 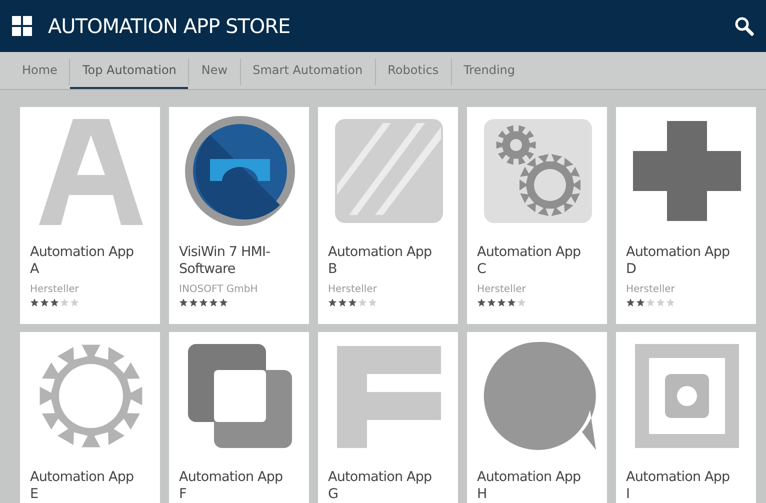 I want to click on app-card: Automation App D Hersteller, so click(x=686, y=215).